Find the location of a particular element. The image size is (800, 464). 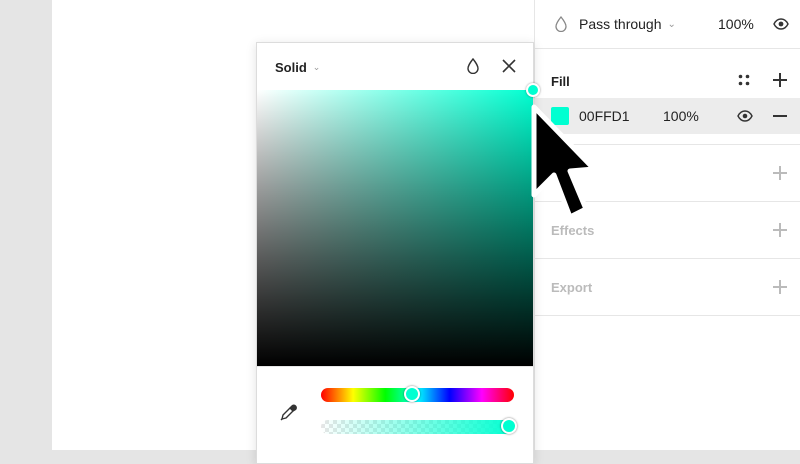

color-picker-header: Solid ⌄ is located at coordinates (395, 67).